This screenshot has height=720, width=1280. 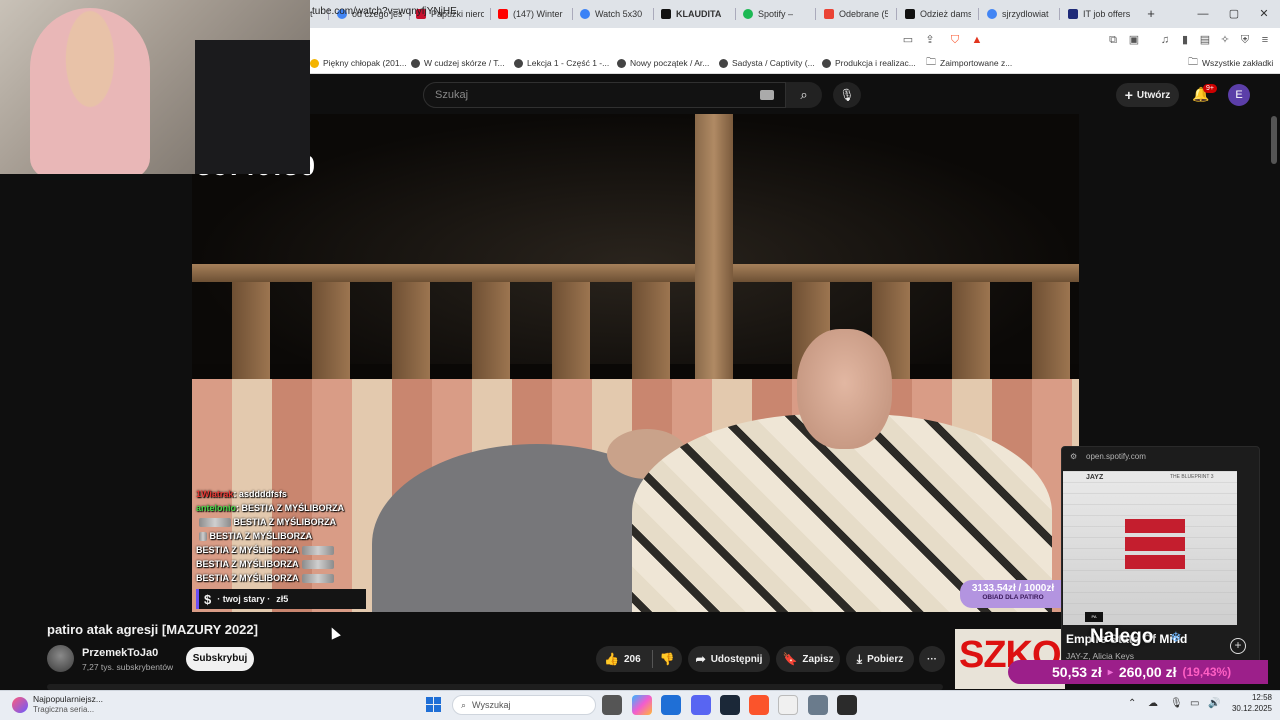 What do you see at coordinates (938, 14) in the screenshot?
I see `tab-clothing: Odzież dams` at bounding box center [938, 14].